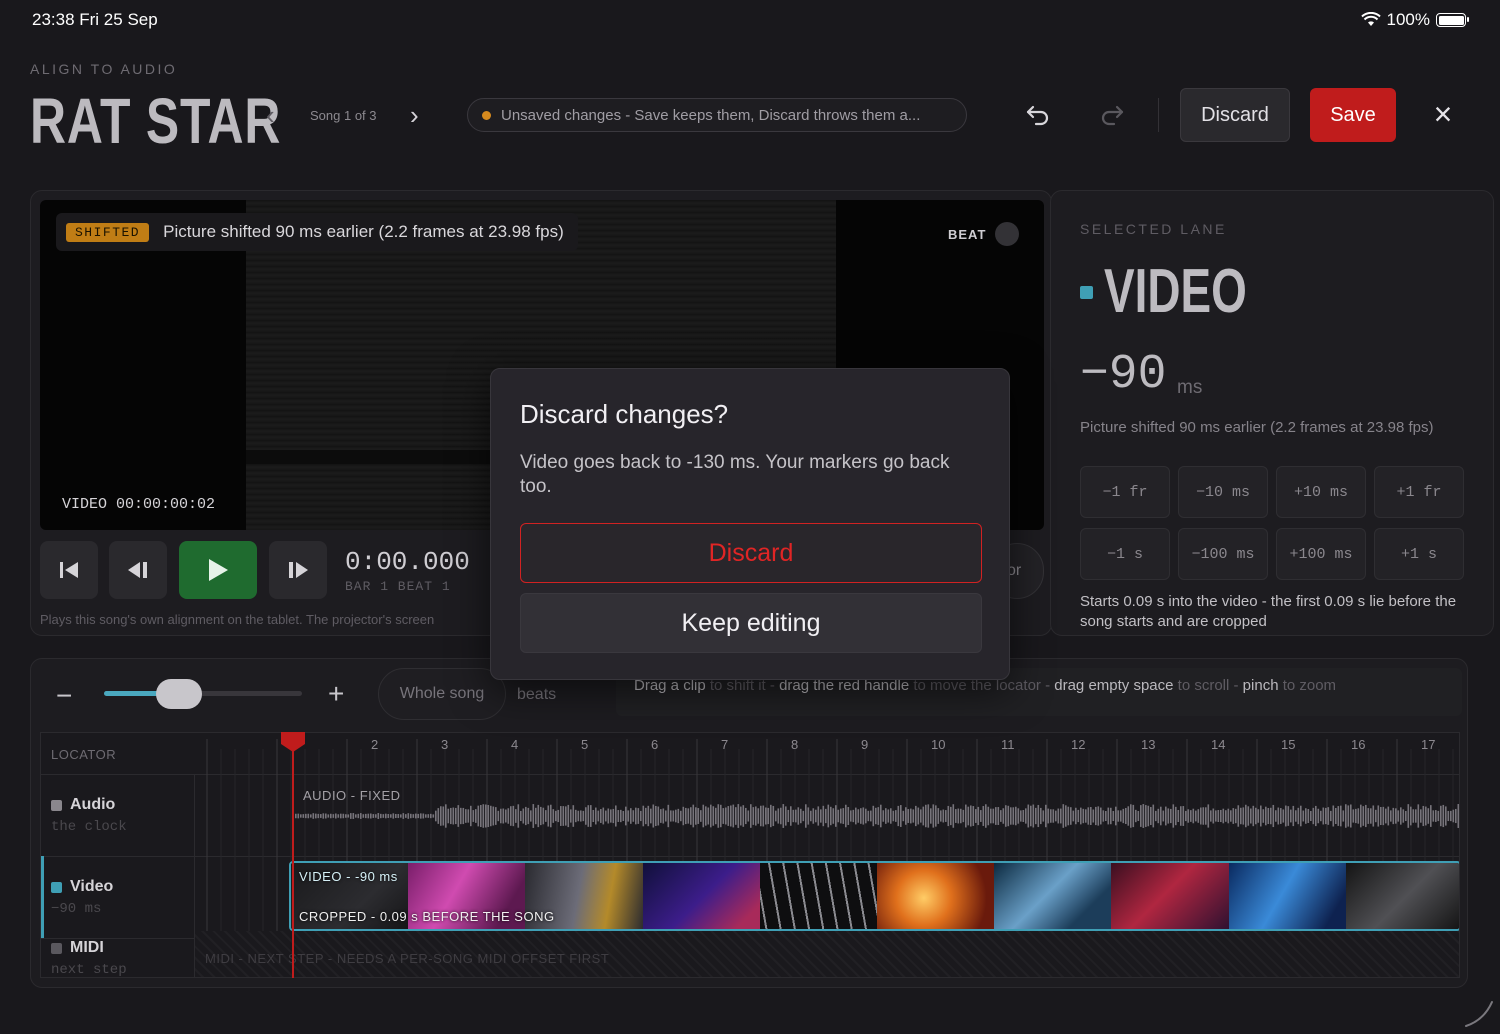 The height and width of the screenshot is (1034, 1500). I want to click on dialog-keep-editing-button: Keep editing, so click(751, 623).